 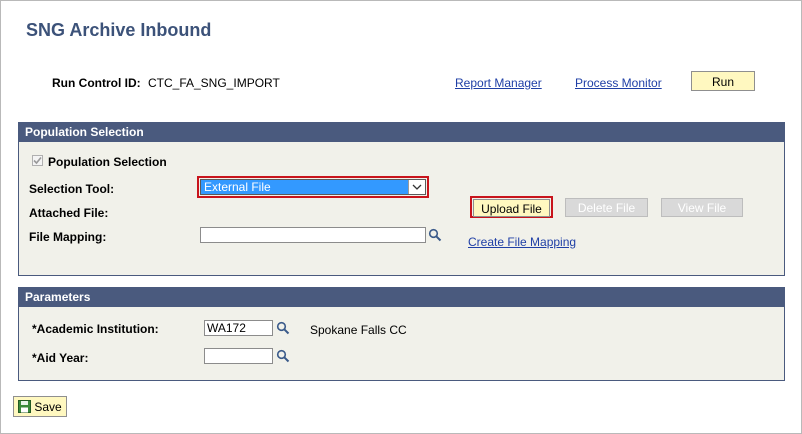 I want to click on save-icon, so click(x=24, y=406).